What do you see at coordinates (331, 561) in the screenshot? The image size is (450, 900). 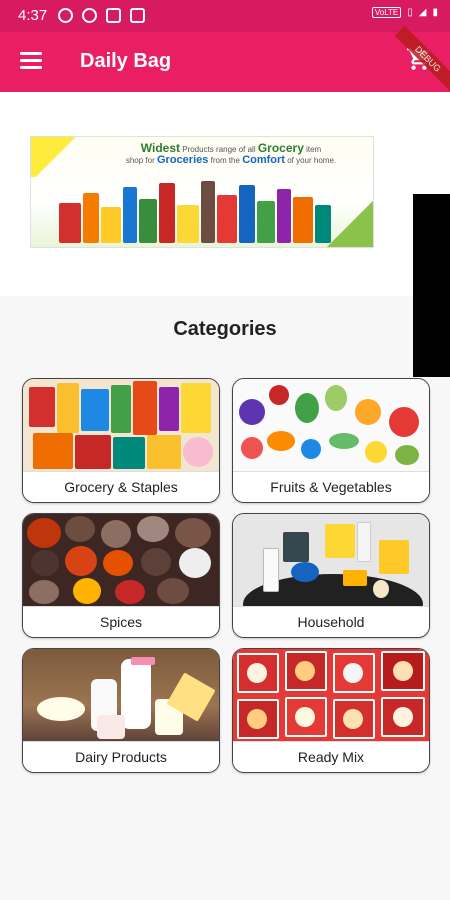 I see `household-image` at bounding box center [331, 561].